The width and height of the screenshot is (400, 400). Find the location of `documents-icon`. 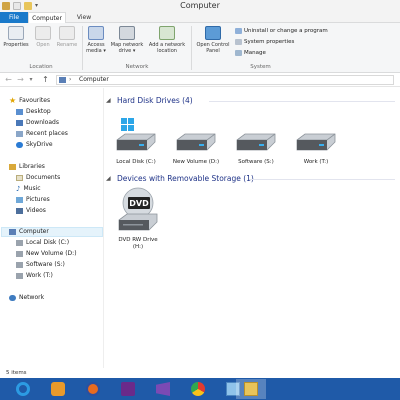

documents-icon is located at coordinates (19, 177).